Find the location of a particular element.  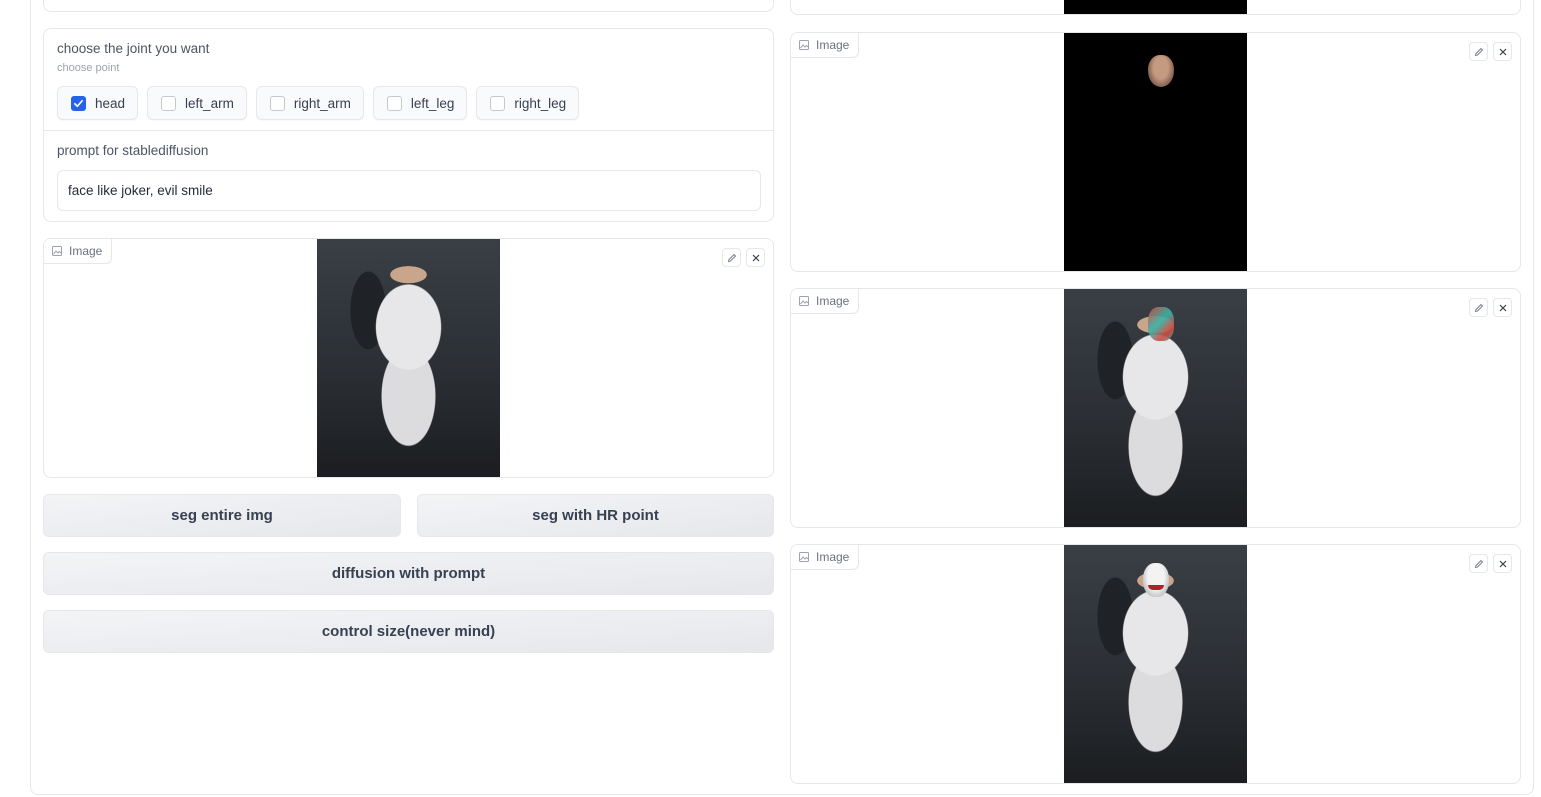

clipped-mask-photo is located at coordinates (1155, 7).